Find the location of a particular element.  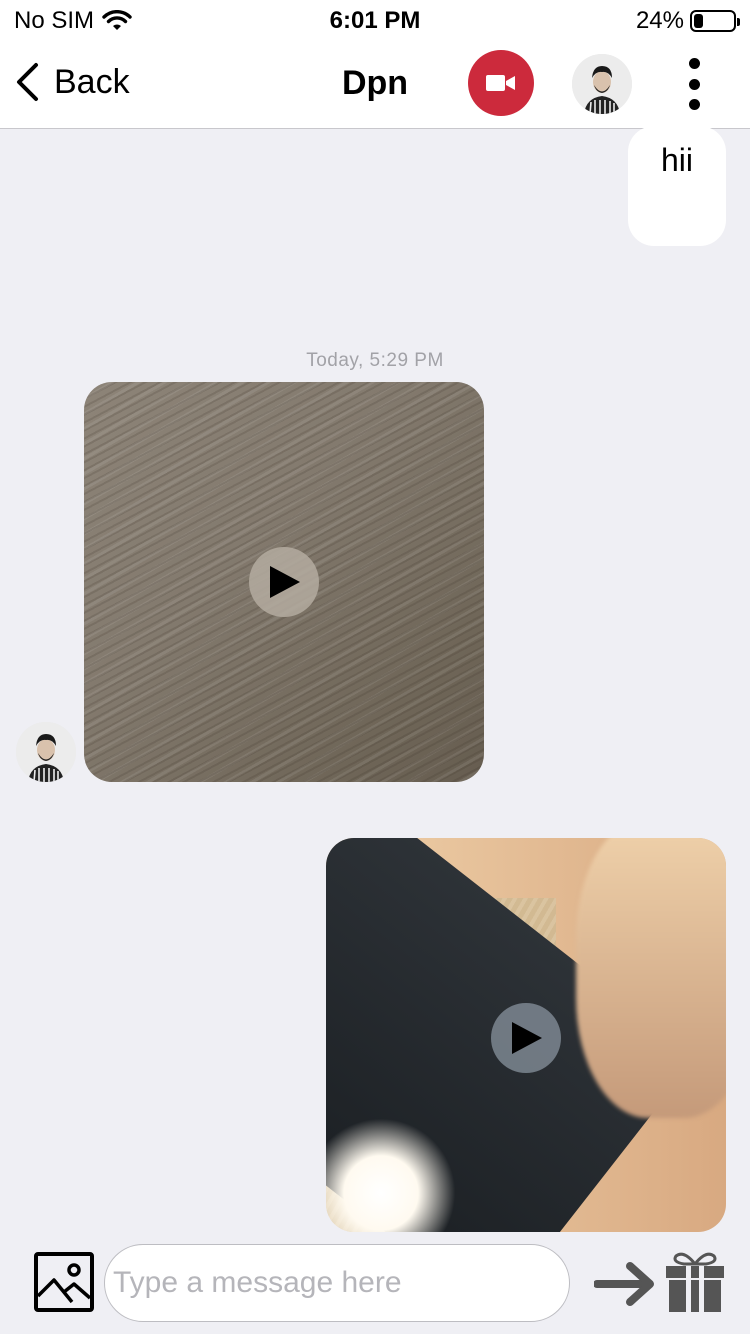

status-bar: No SIM 6:01 PM 24% is located at coordinates (375, 20).